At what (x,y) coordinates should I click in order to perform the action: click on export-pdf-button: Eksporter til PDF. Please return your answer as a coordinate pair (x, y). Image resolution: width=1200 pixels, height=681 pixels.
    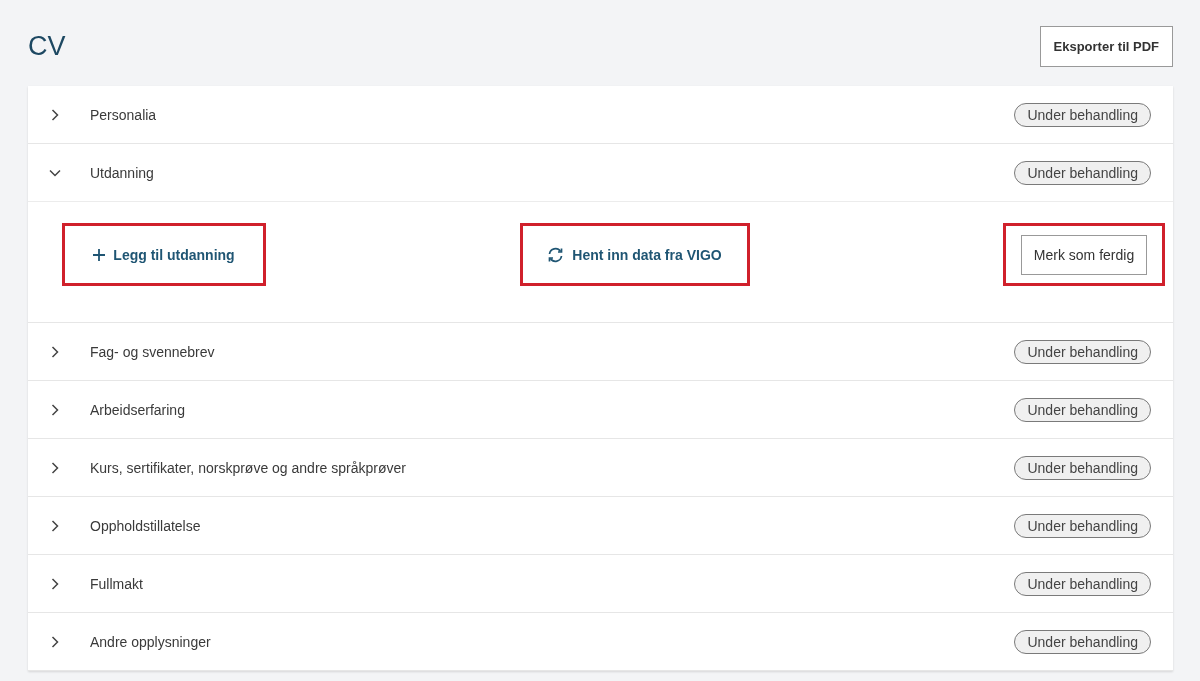
    Looking at the image, I should click on (1106, 46).